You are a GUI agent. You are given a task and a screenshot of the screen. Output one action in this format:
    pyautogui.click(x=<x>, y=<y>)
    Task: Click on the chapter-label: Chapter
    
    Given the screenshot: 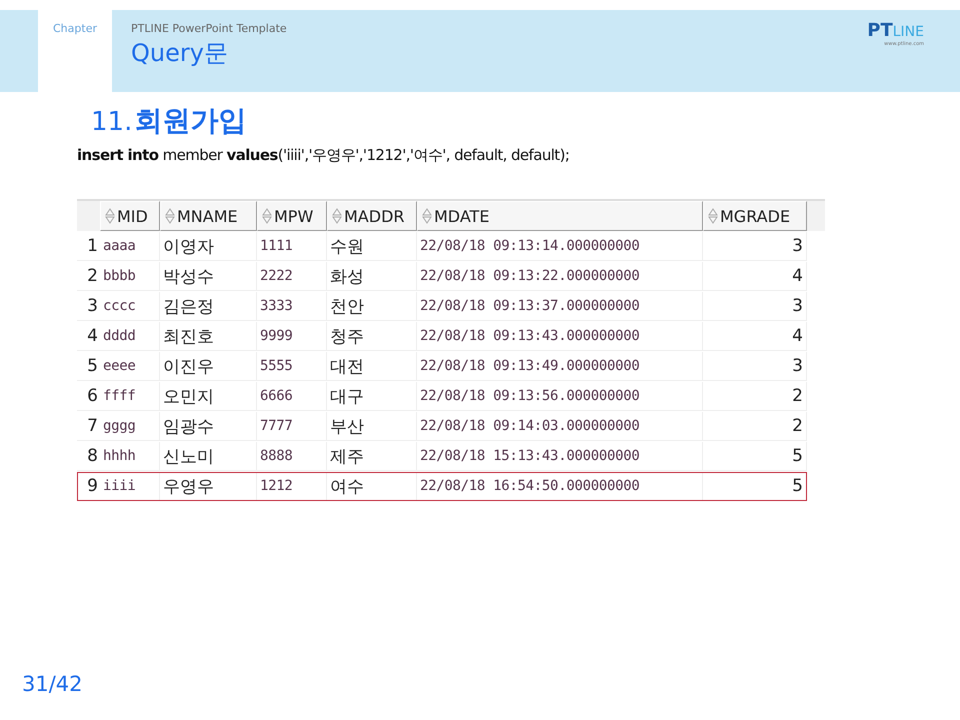 What is the action you would take?
    pyautogui.click(x=75, y=29)
    